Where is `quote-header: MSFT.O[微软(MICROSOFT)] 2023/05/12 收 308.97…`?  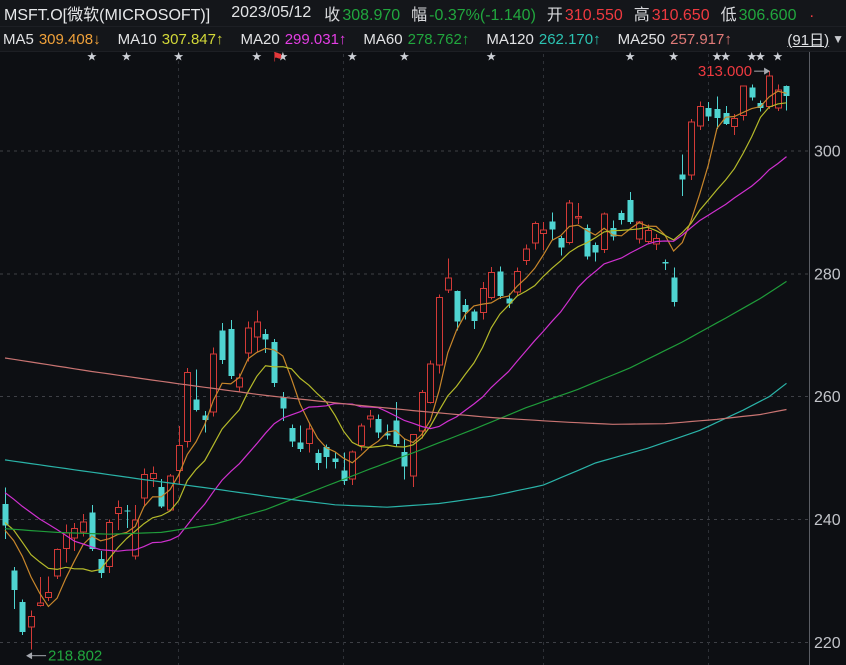
quote-header: MSFT.O[微软(MICROSOFT)] 2023/05/12 收 308.97… is located at coordinates (423, 13).